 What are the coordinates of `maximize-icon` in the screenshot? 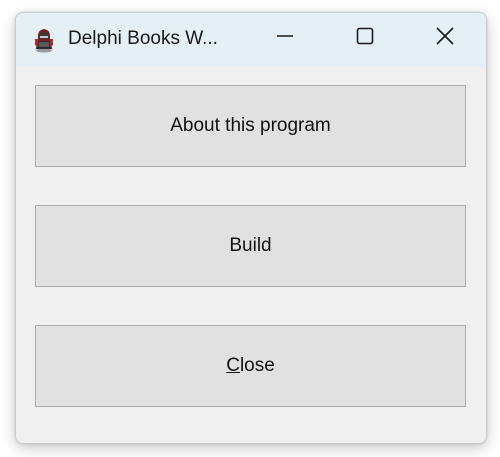 It's located at (365, 38).